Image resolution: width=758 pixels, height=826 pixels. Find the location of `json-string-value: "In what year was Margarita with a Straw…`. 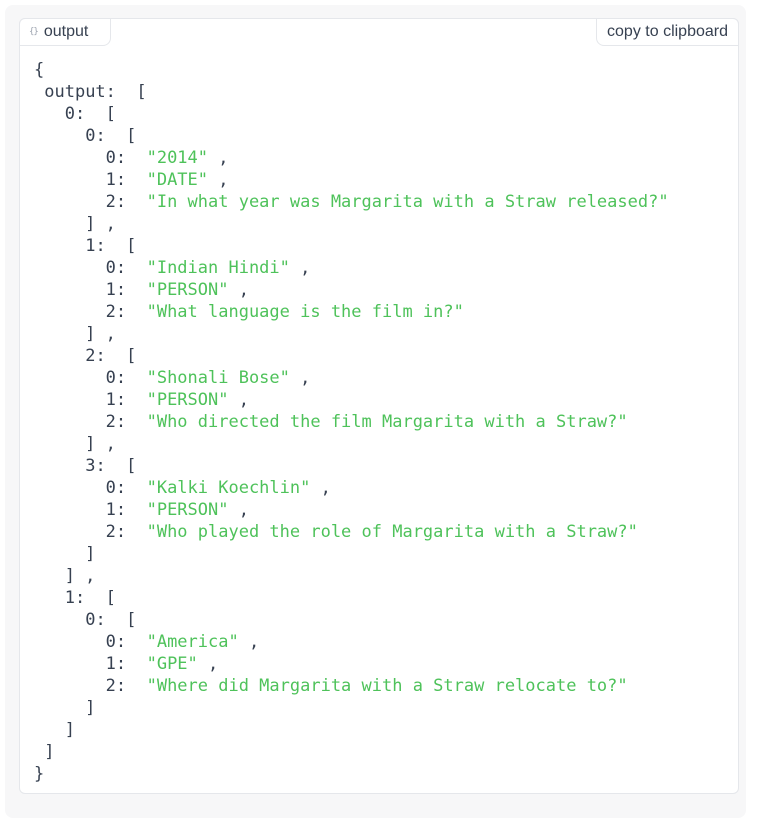

json-string-value: "In what year was Margarita with a Straw… is located at coordinates (407, 202).